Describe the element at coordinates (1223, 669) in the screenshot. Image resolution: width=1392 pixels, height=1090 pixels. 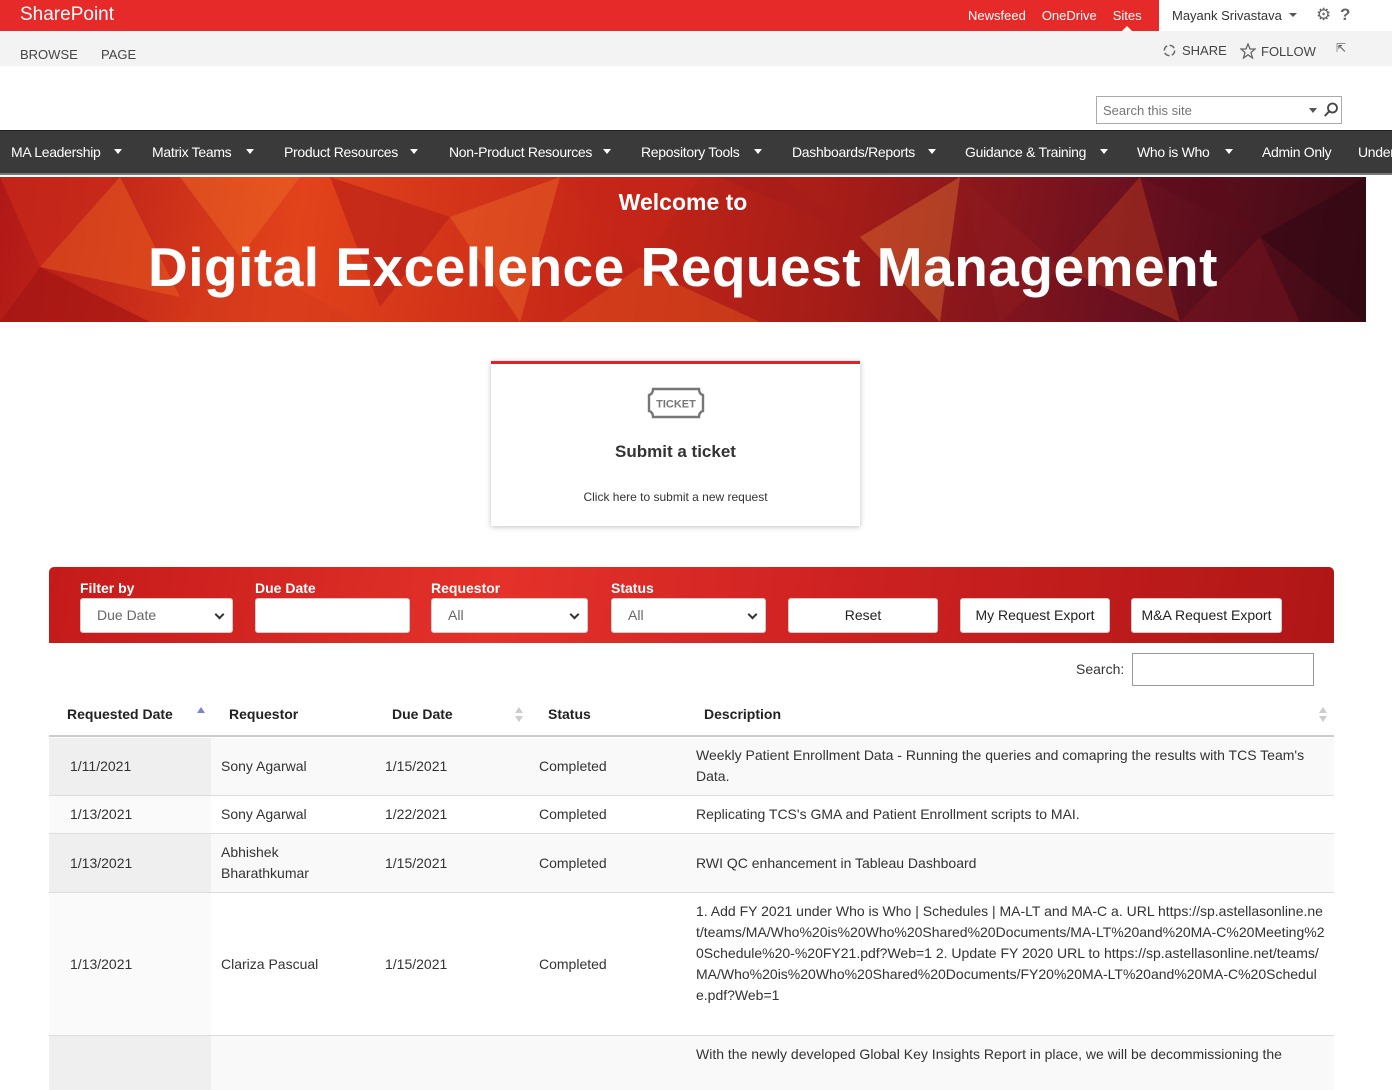
I see `table-search-input` at that location.